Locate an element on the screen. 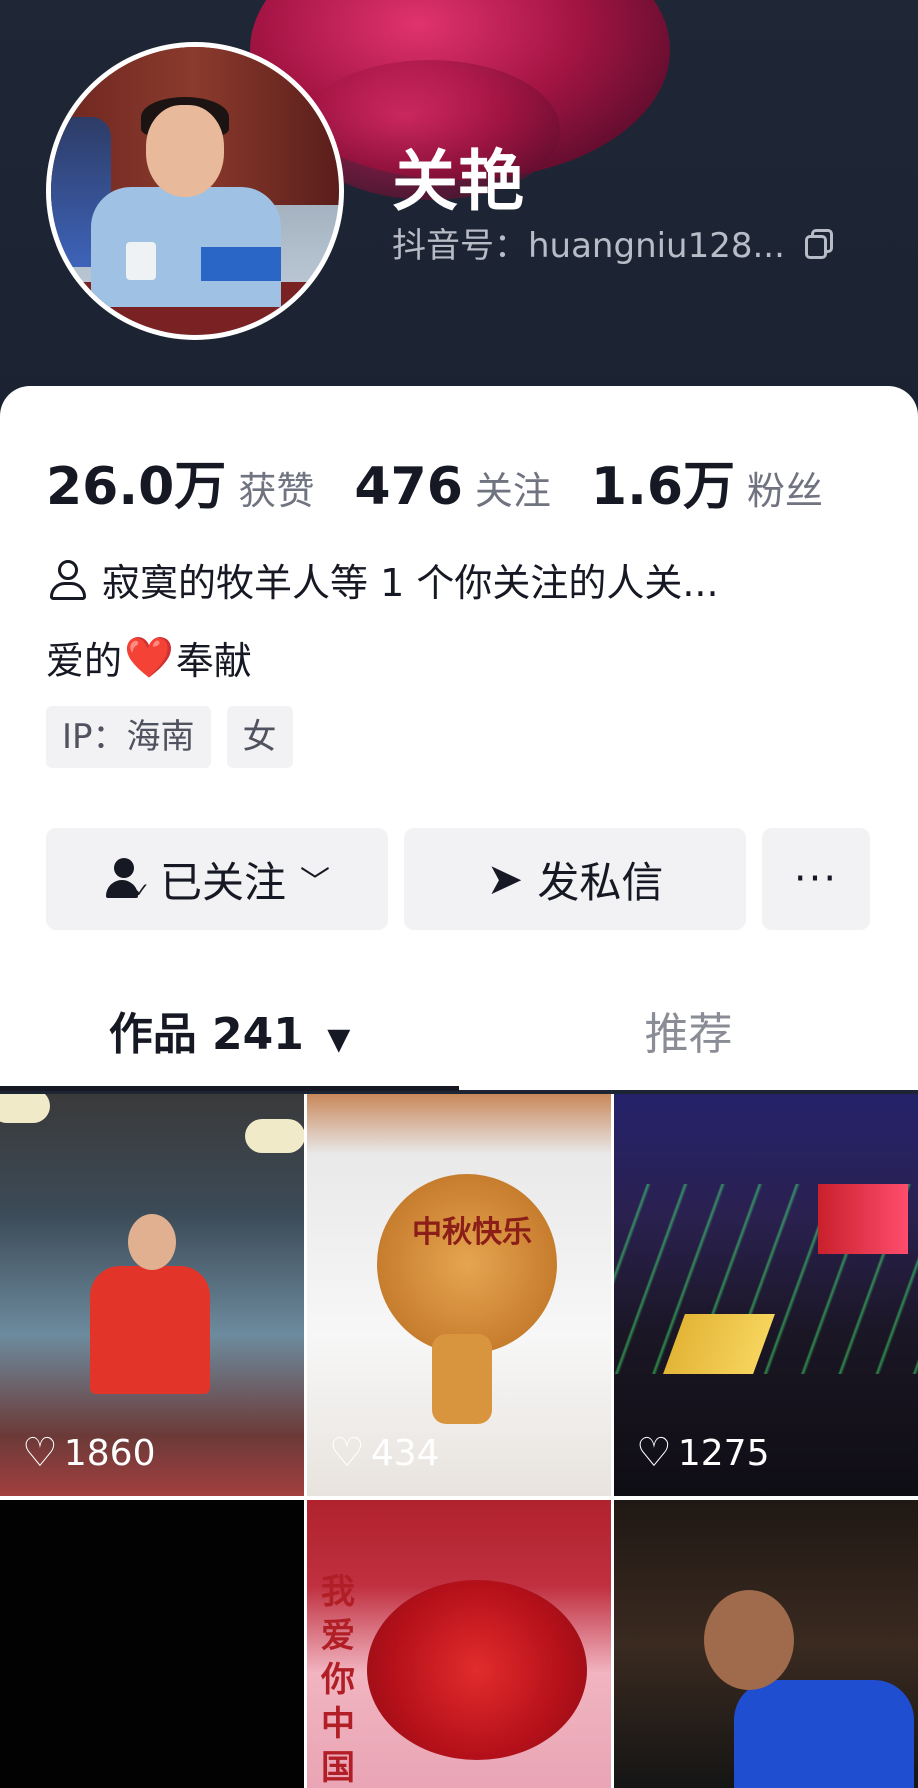  avatar is located at coordinates (195, 191).